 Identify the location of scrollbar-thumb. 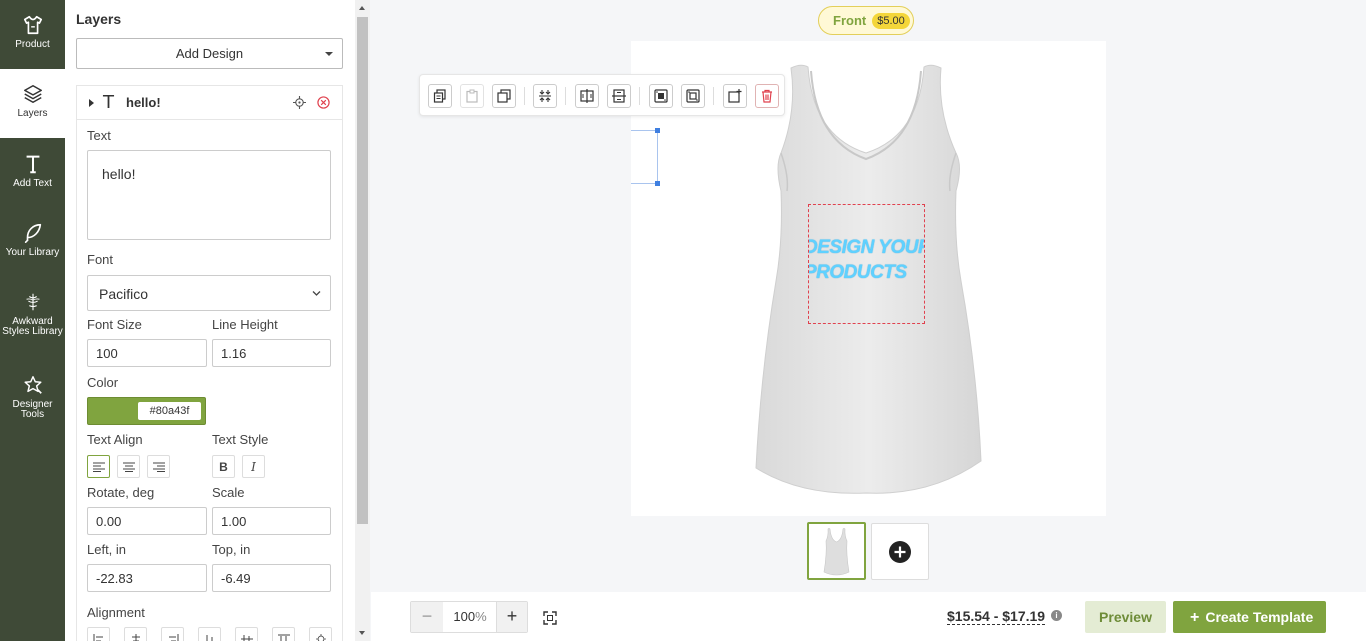
(362, 270).